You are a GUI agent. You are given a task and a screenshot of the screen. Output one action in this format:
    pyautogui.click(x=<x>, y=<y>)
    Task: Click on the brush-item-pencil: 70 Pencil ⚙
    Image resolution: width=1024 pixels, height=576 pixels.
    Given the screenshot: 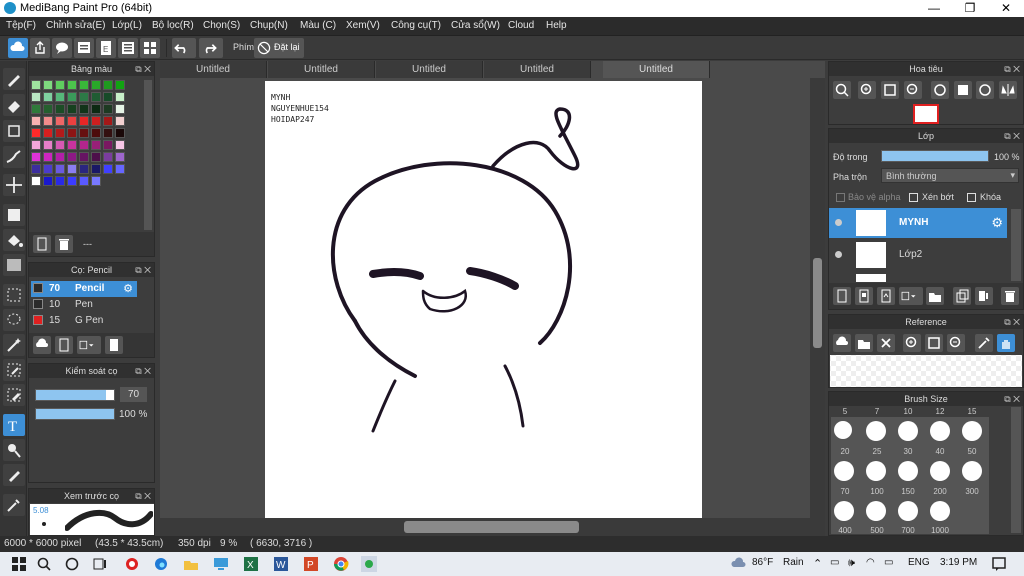 What is the action you would take?
    pyautogui.click(x=84, y=289)
    